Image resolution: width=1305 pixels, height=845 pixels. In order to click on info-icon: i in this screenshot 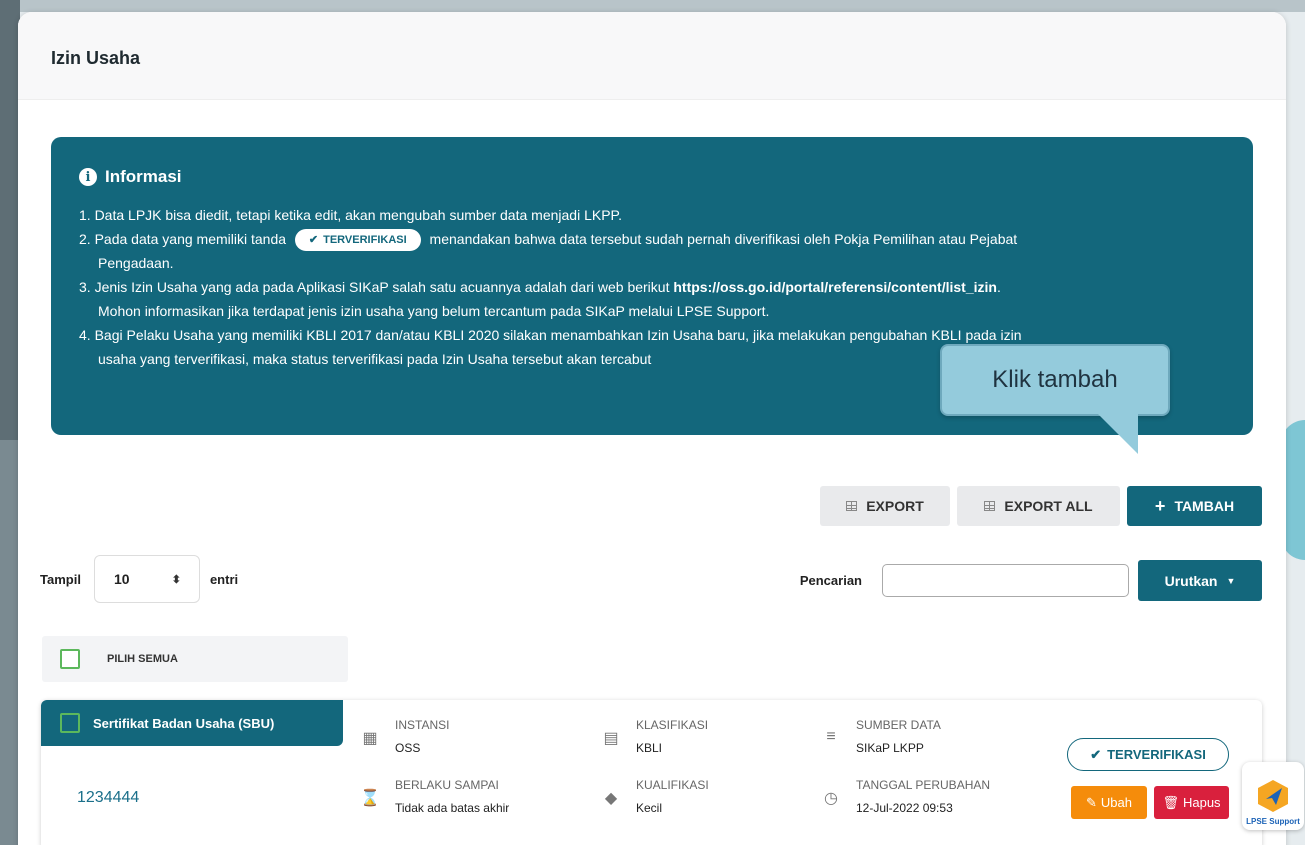, I will do `click(88, 177)`.